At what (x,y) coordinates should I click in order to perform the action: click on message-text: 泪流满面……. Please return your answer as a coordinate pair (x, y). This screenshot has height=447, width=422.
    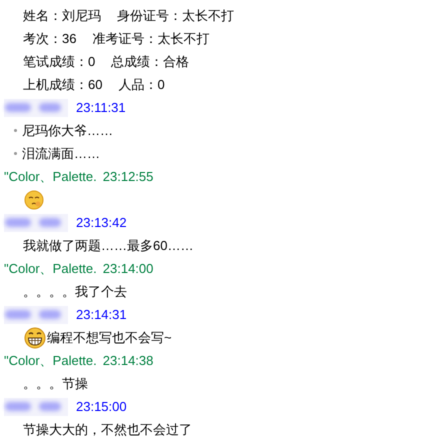
    Looking at the image, I should click on (61, 153).